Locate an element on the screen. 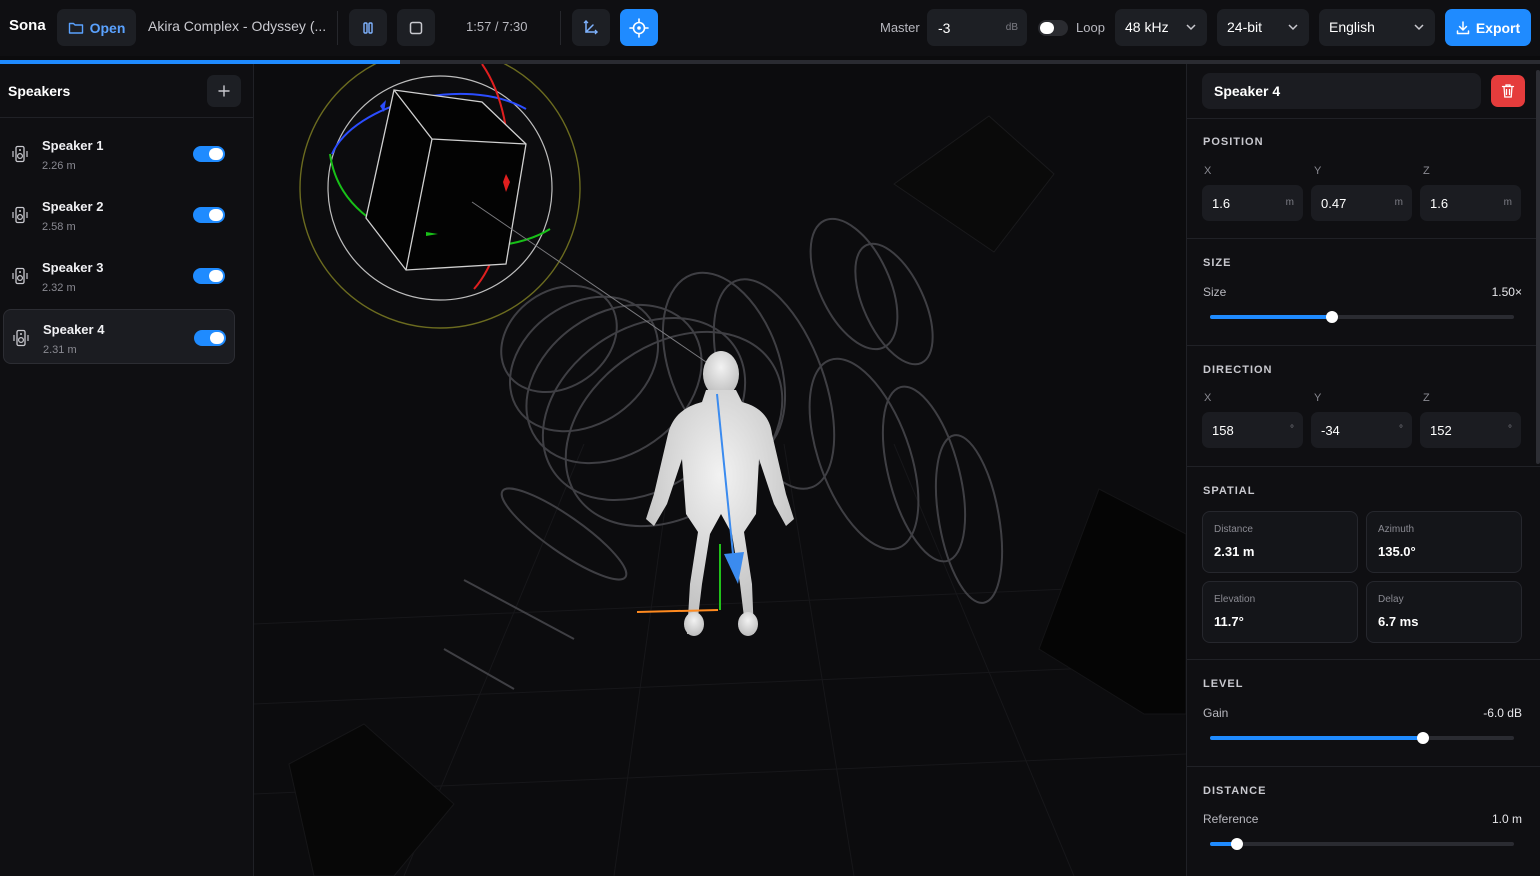 The image size is (1540, 876). azimuth-stat-label: Azimuth is located at coordinates (1396, 529).